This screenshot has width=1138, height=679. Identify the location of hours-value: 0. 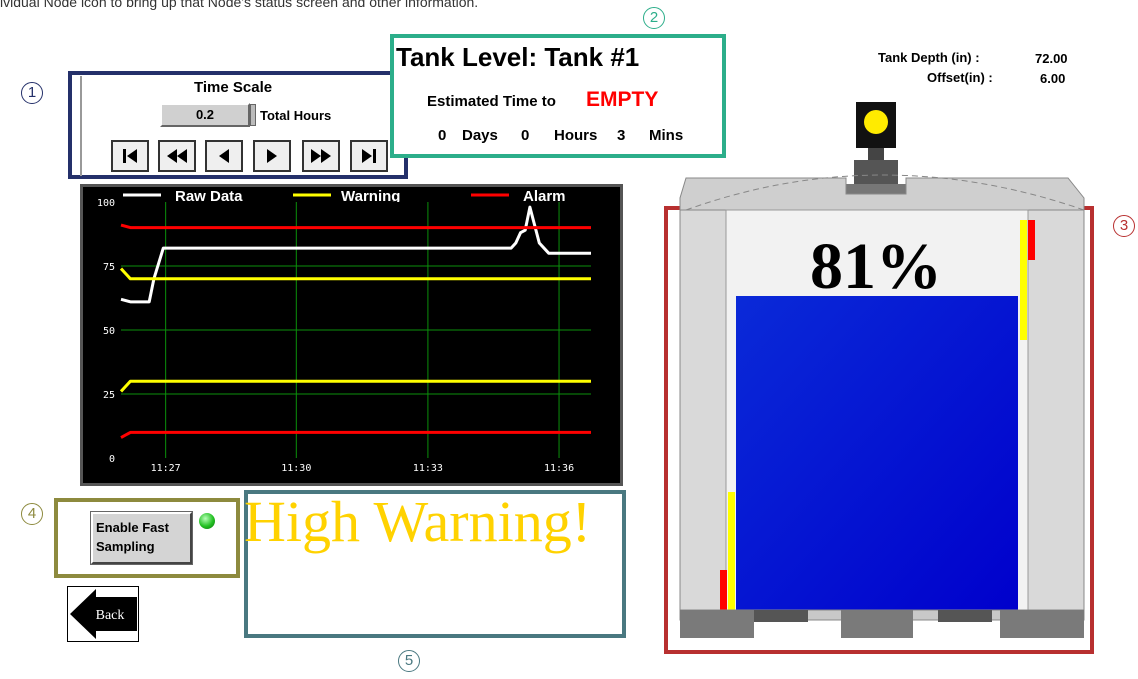
(525, 135).